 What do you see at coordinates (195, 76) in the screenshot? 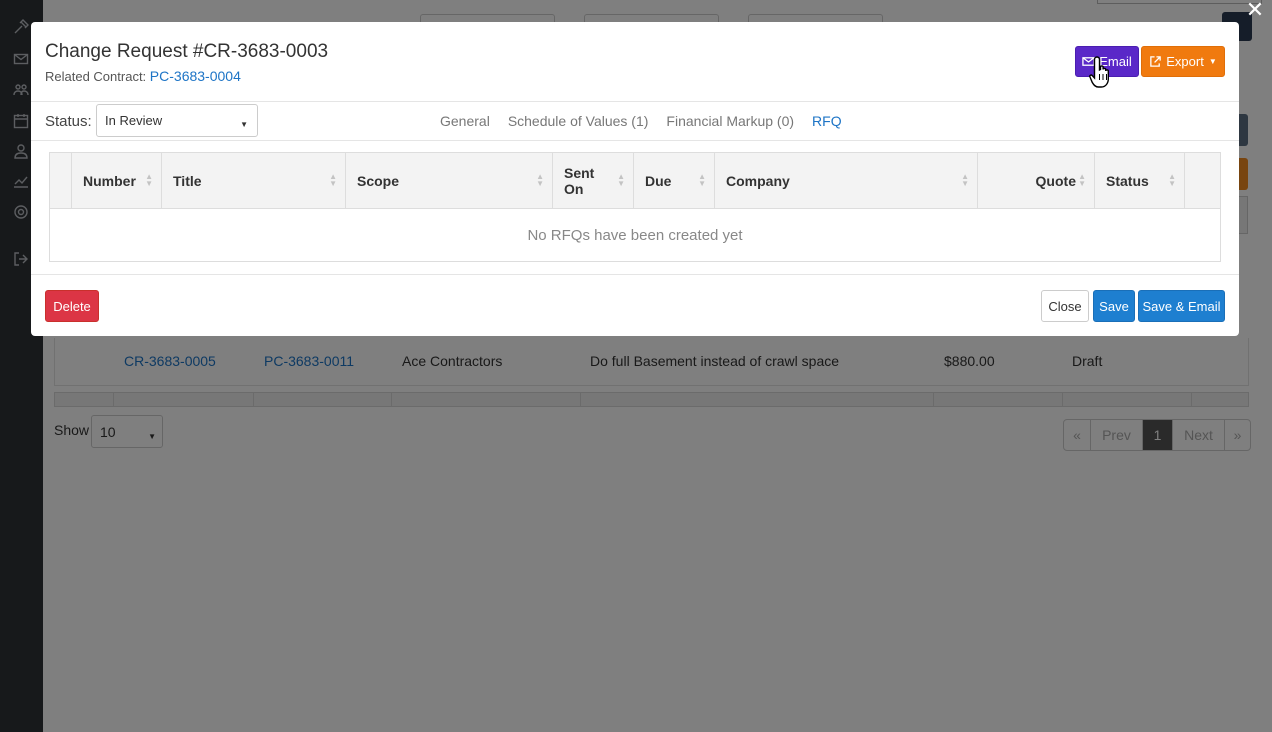
I see `related-contract-link: PC-3683-0004` at bounding box center [195, 76].